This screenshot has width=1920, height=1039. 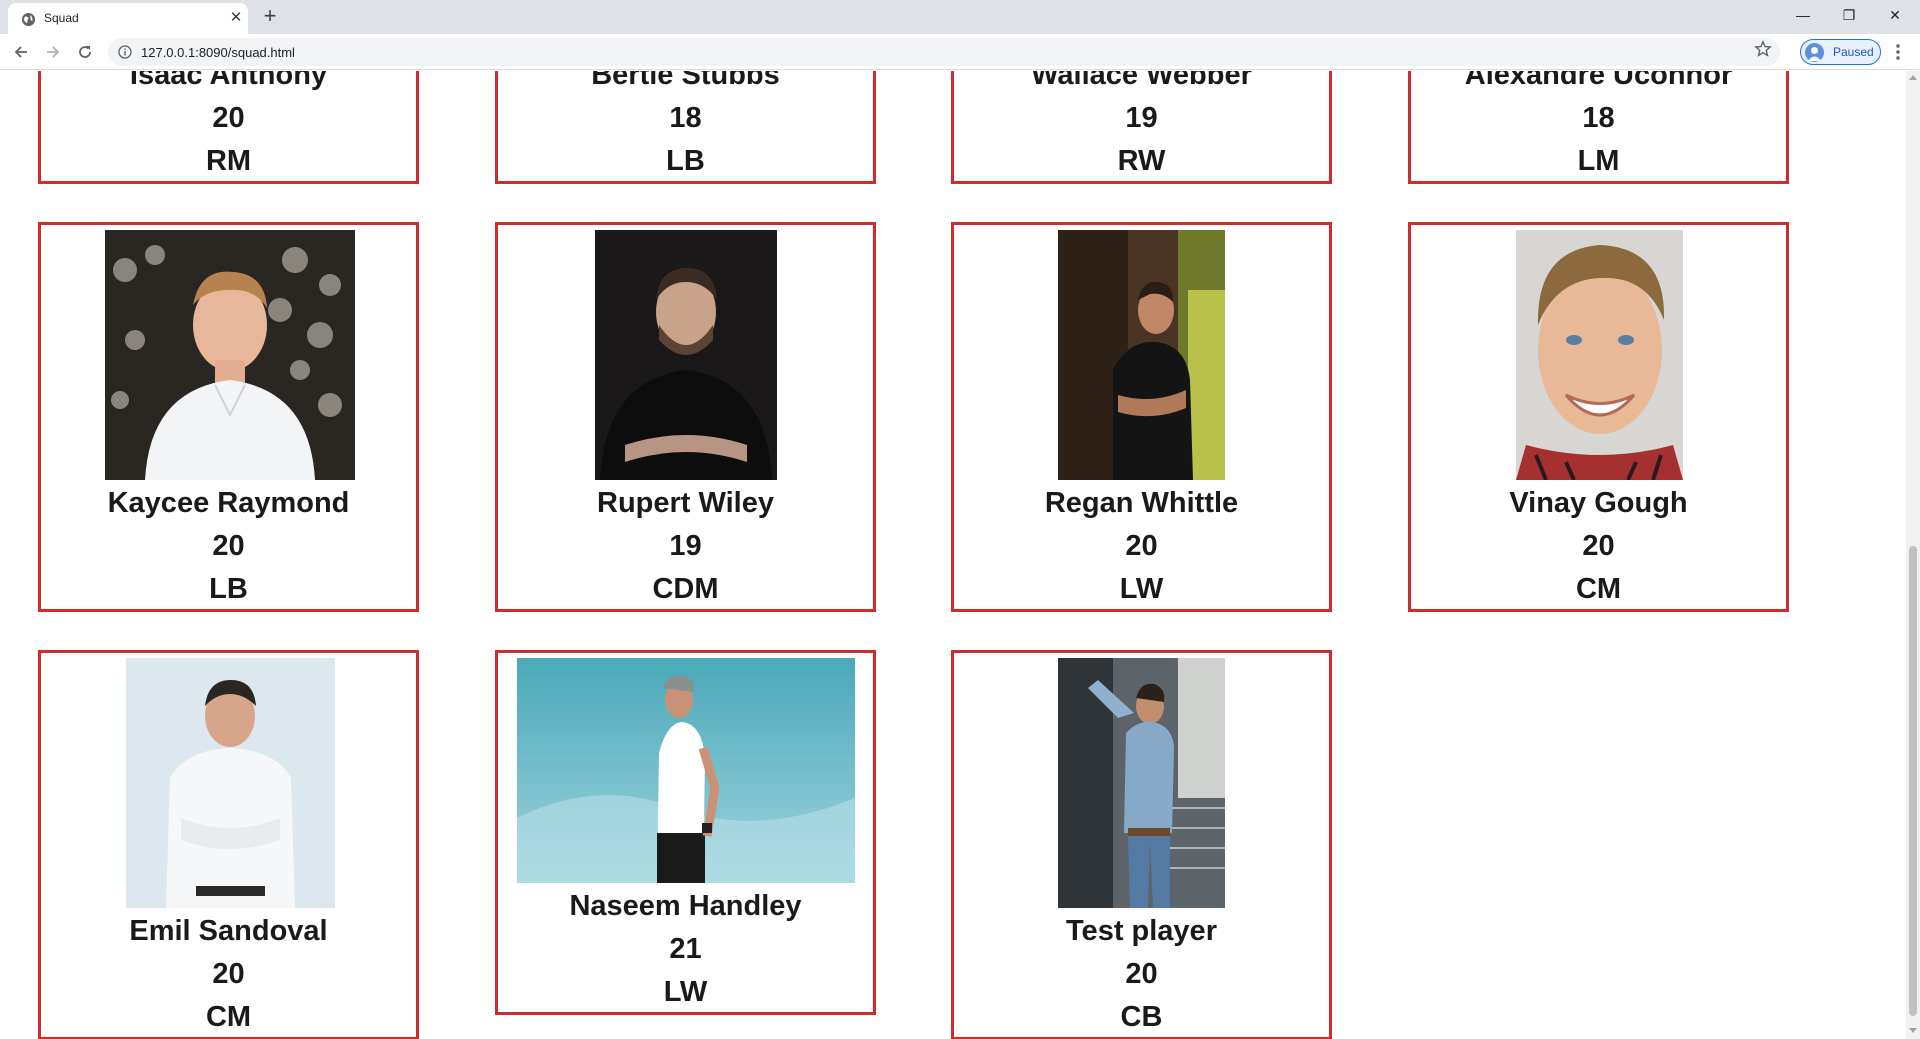 What do you see at coordinates (1141, 81) in the screenshot?
I see `player-name: Wallace Webber` at bounding box center [1141, 81].